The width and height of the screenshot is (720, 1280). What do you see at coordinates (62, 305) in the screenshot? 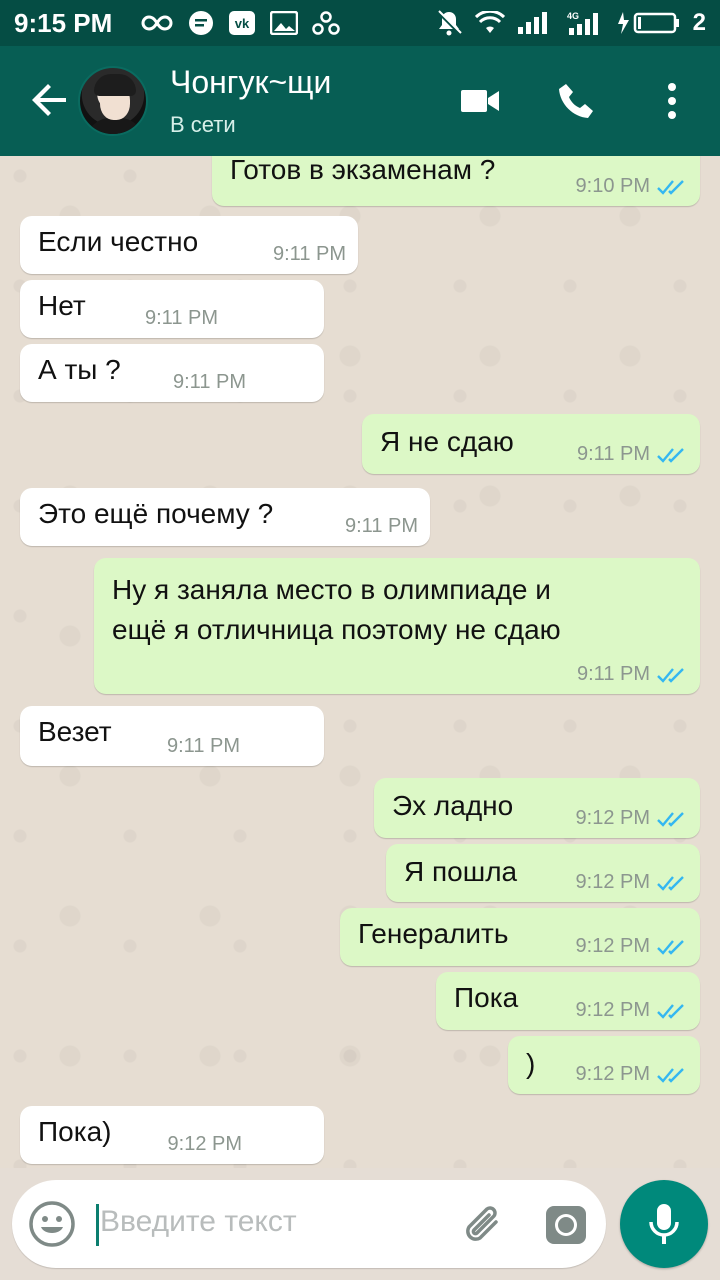
I see `message-text: Нет` at bounding box center [62, 305].